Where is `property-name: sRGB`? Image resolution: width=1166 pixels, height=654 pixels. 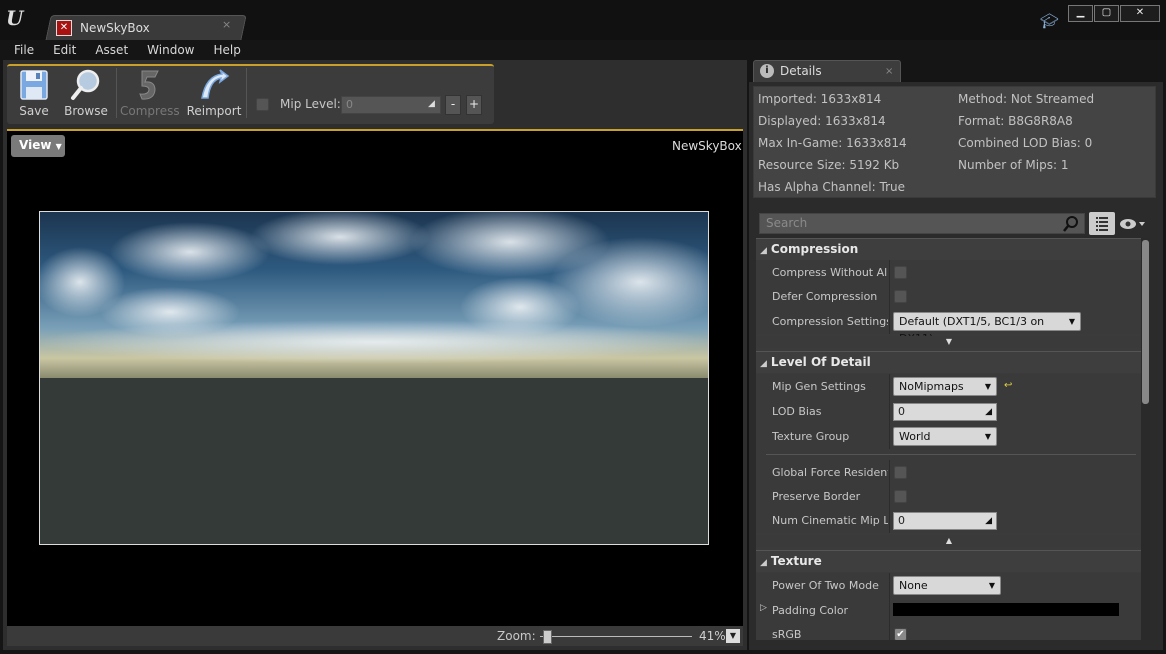 property-name: sRGB is located at coordinates (787, 634).